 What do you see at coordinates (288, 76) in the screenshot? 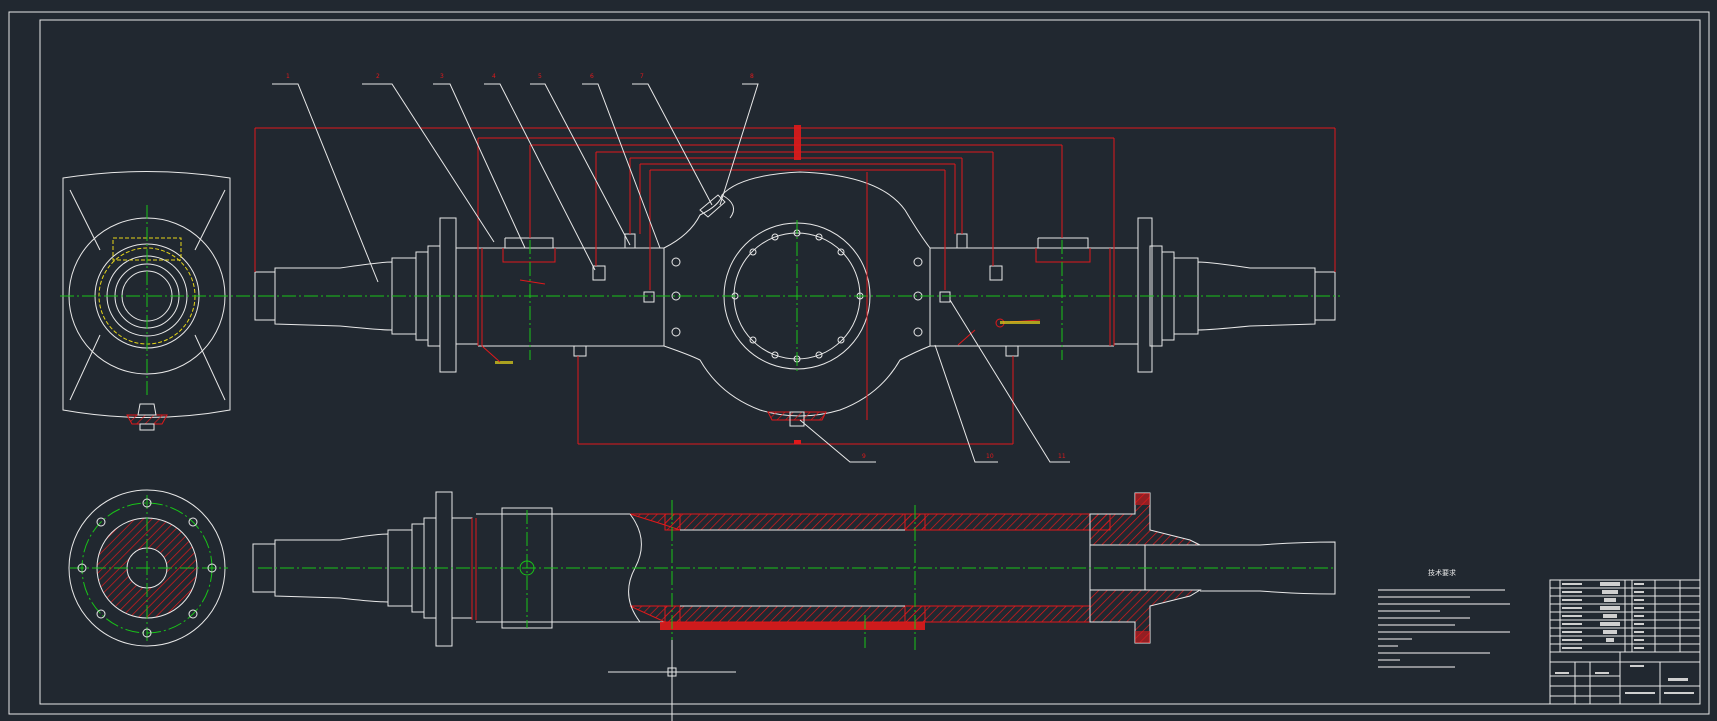
I see `balloon-1: 1` at bounding box center [288, 76].